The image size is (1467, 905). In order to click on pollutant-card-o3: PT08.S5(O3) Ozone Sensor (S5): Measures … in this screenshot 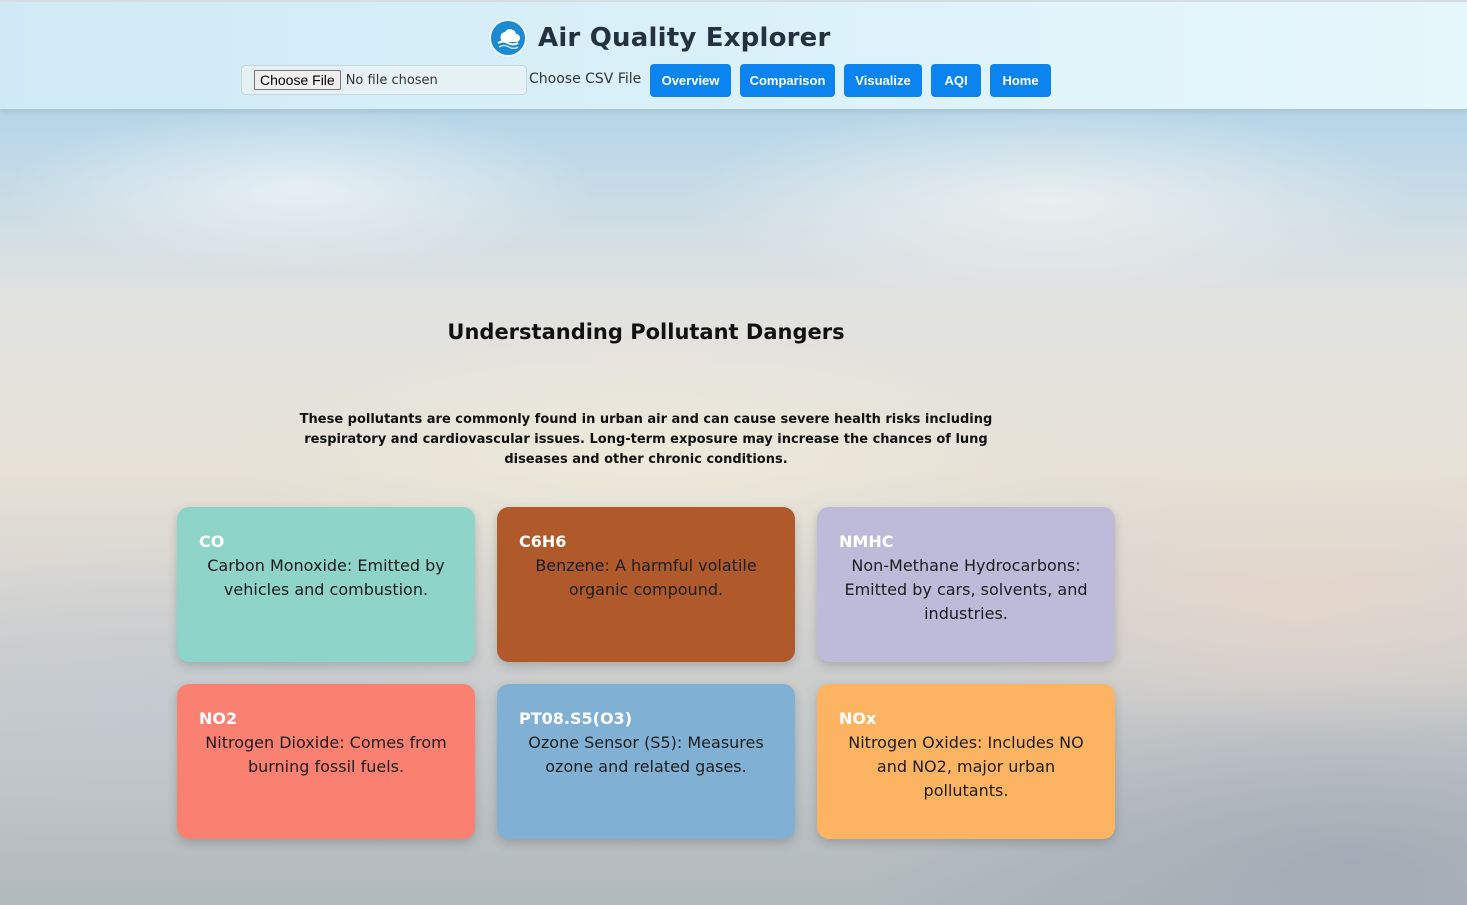, I will do `click(646, 761)`.